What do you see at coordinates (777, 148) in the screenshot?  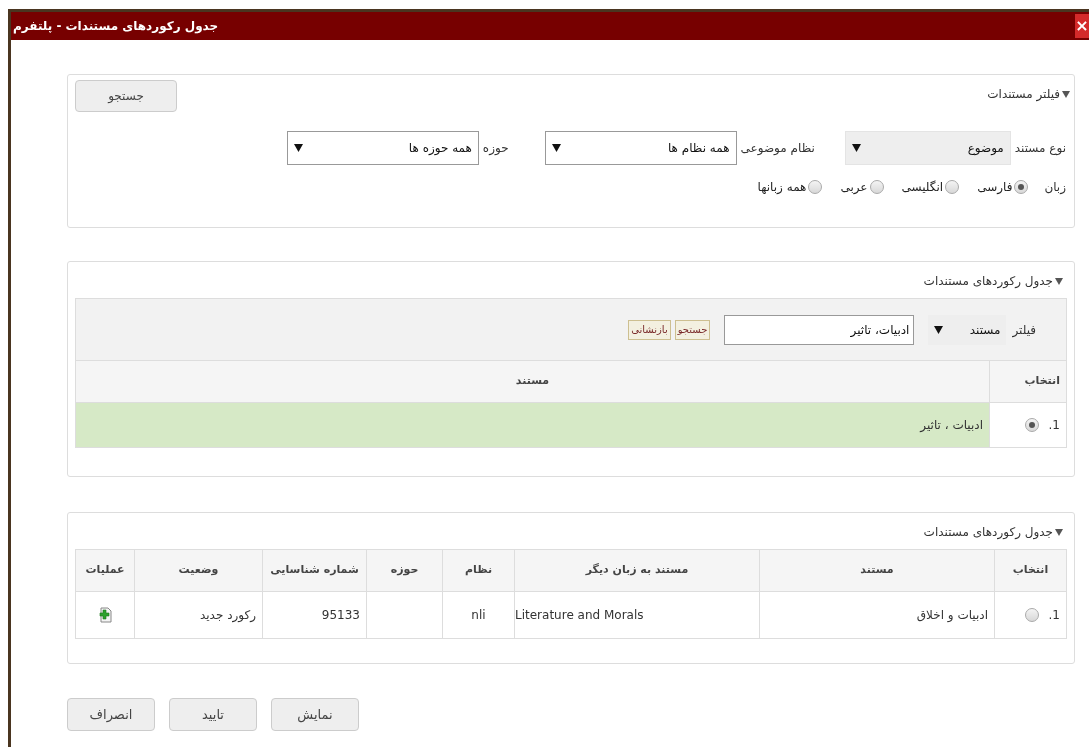 I see `field-label: نظام موضوعی` at bounding box center [777, 148].